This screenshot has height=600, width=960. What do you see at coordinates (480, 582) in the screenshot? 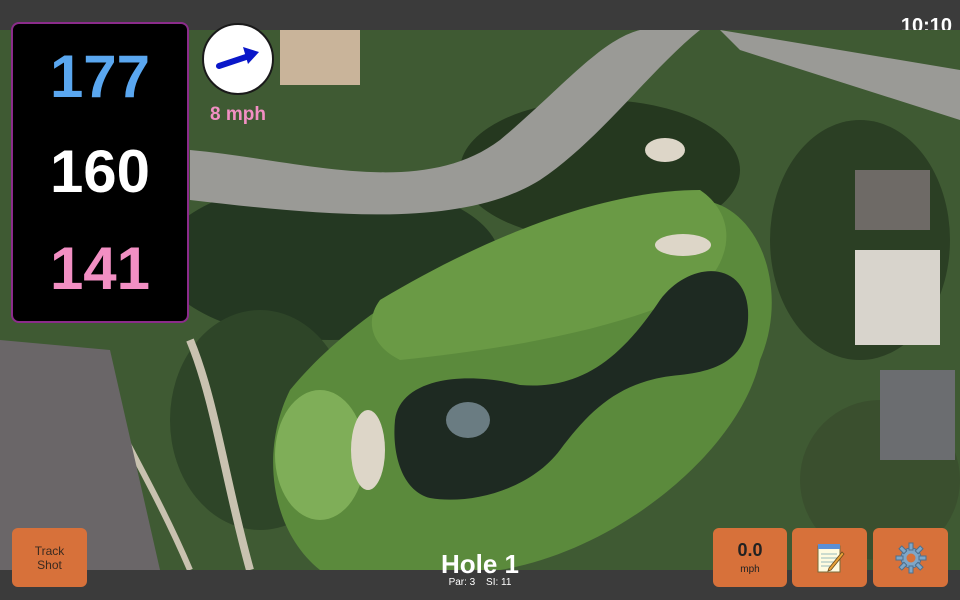
I see `hole-info: Par: 3 SI: 11` at bounding box center [480, 582].